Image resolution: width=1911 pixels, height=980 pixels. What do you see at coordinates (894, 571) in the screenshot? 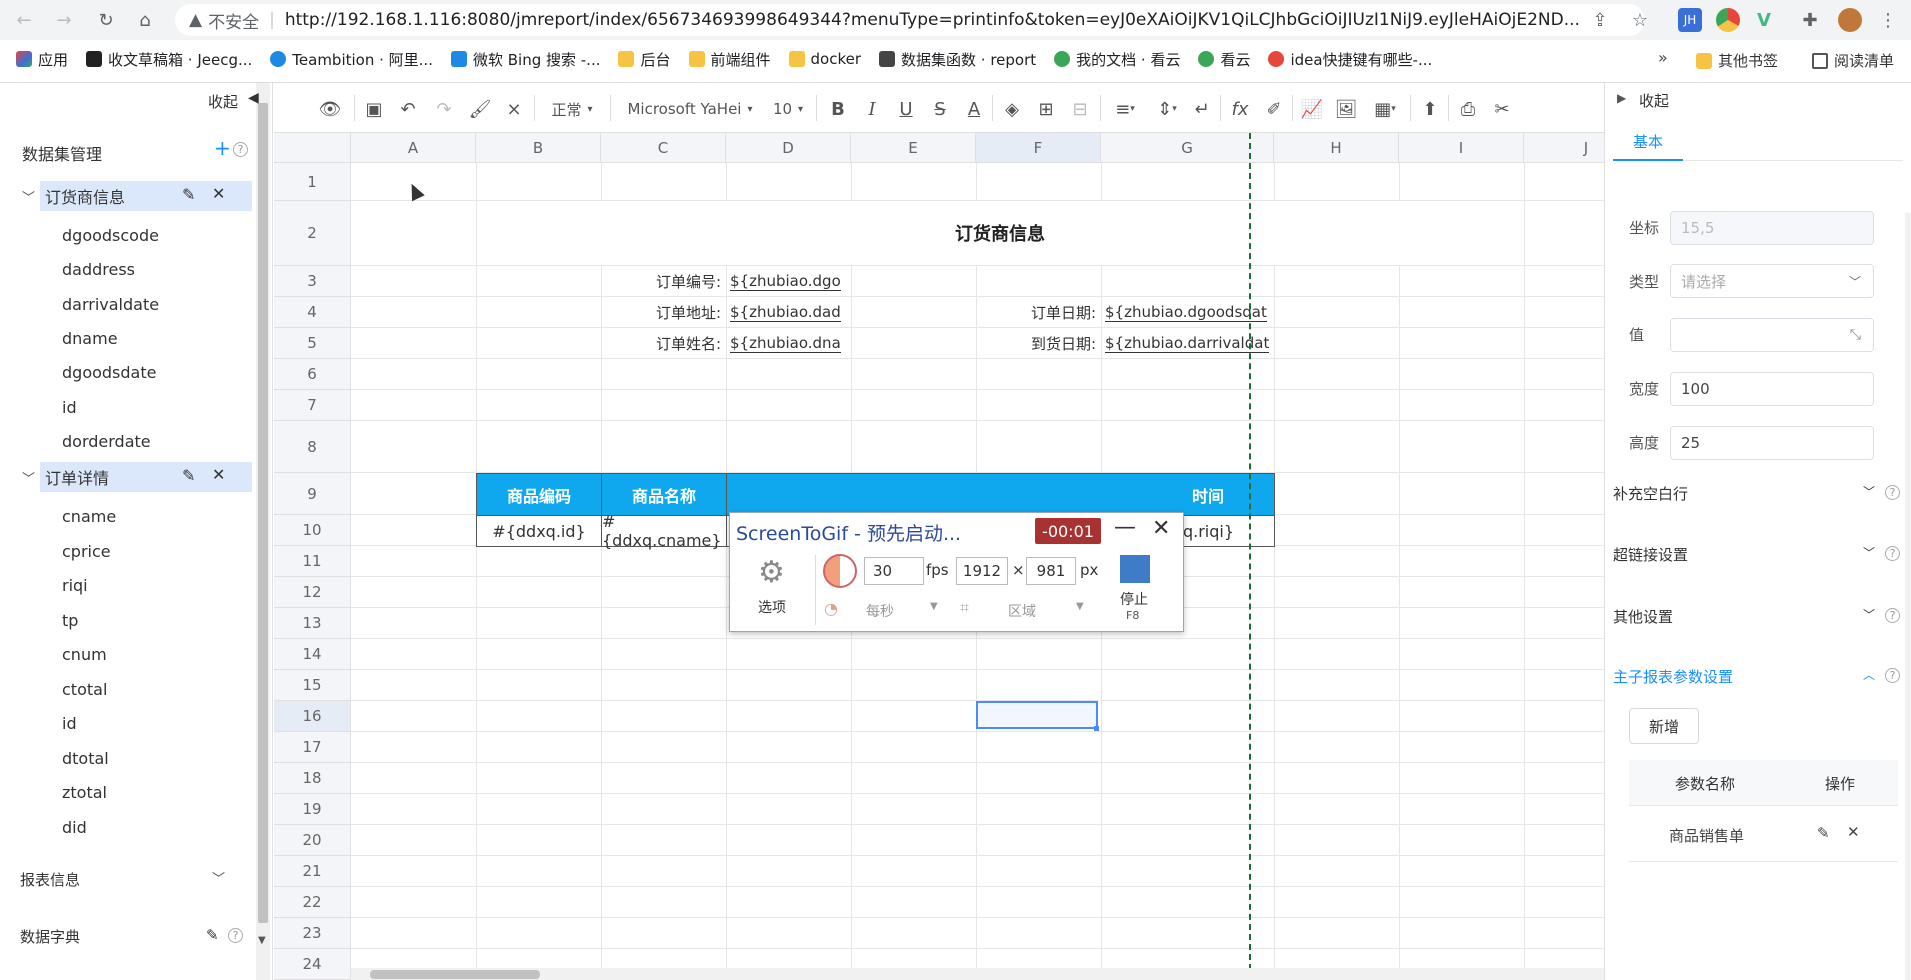
I see `fps-input: 30` at bounding box center [894, 571].